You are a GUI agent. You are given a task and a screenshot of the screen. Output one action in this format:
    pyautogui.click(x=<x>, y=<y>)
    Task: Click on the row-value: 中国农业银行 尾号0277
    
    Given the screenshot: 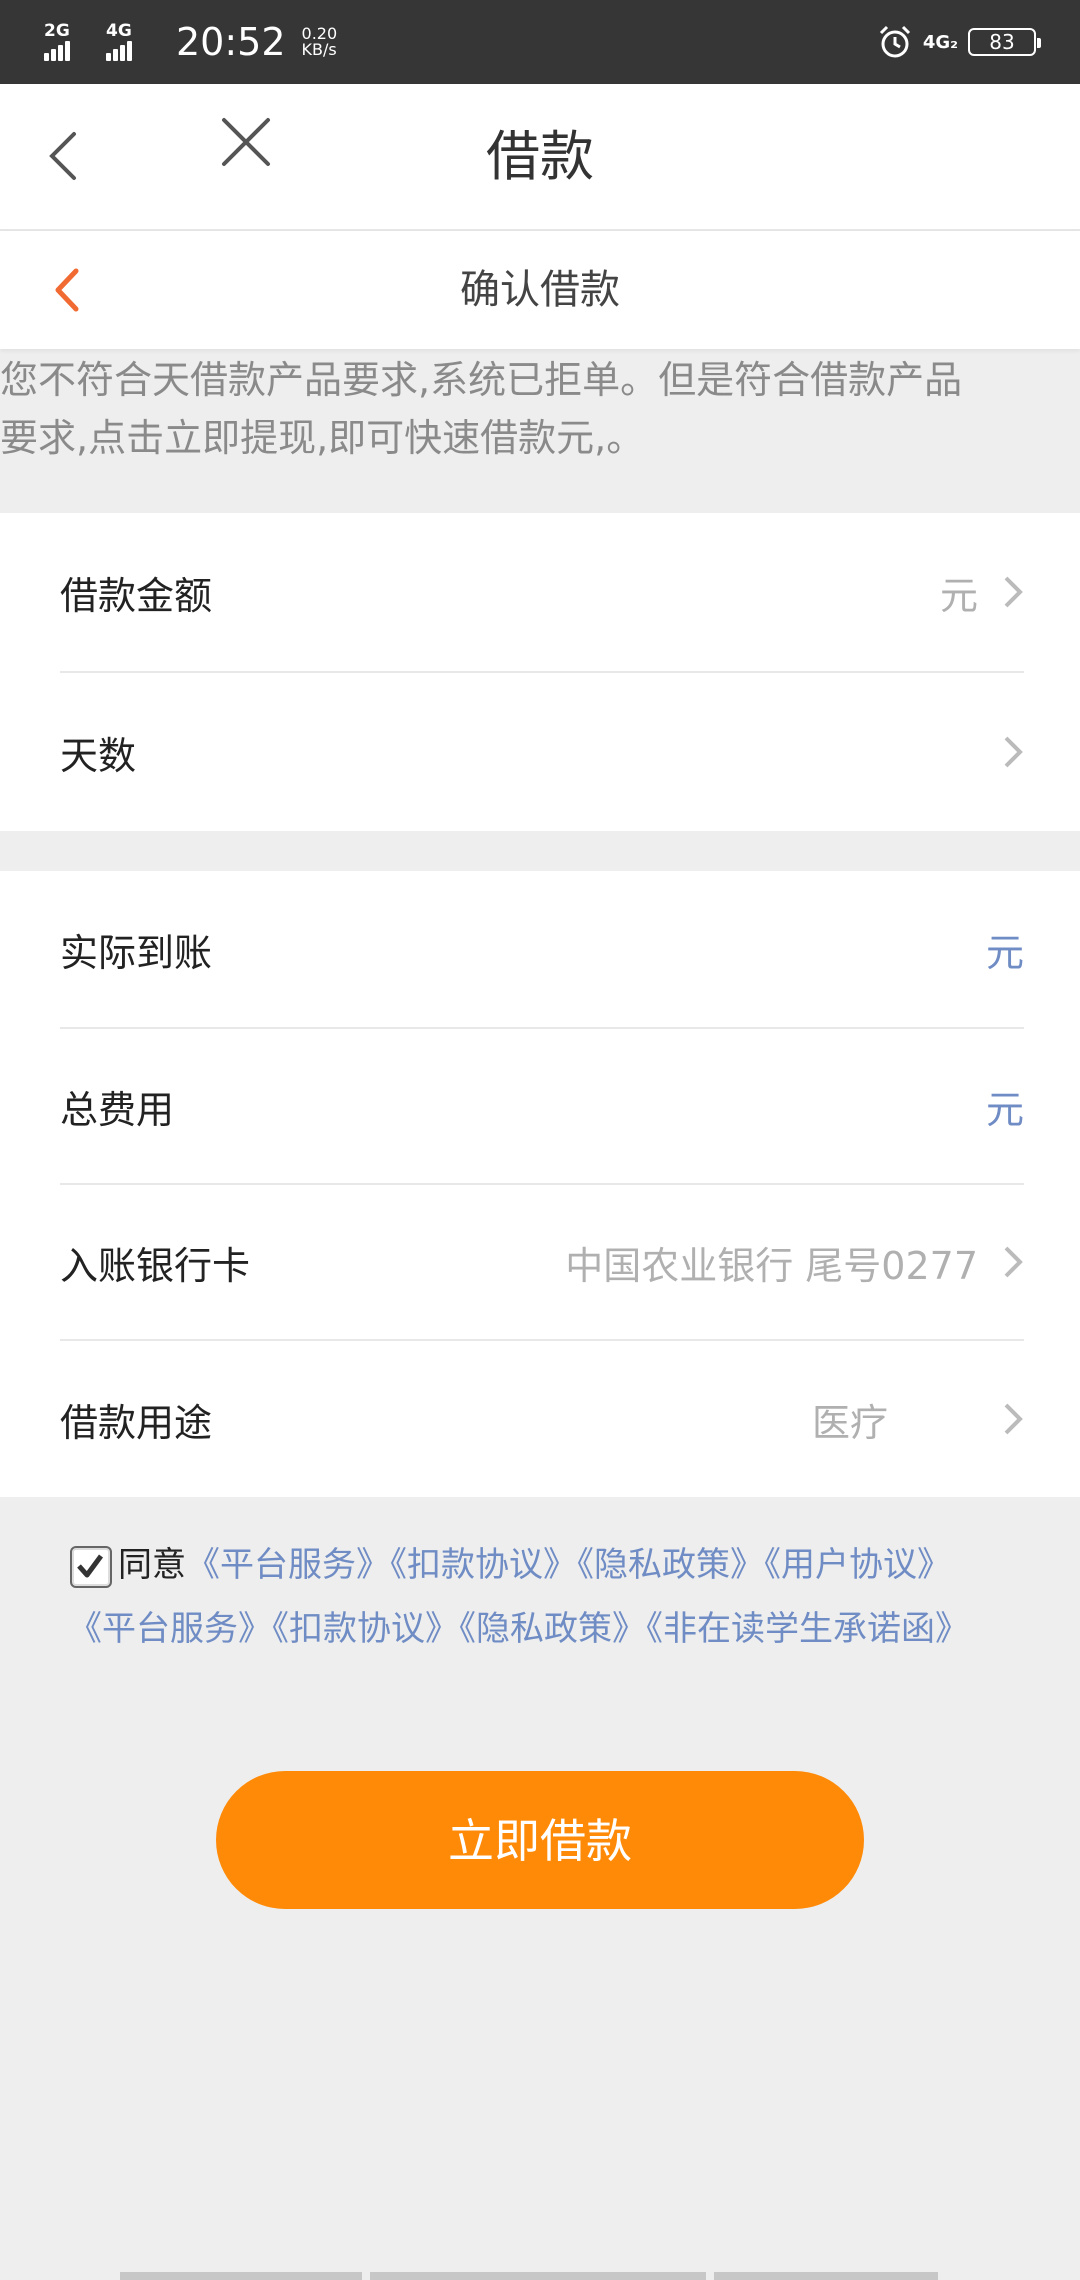 What is the action you would take?
    pyautogui.click(x=771, y=1265)
    